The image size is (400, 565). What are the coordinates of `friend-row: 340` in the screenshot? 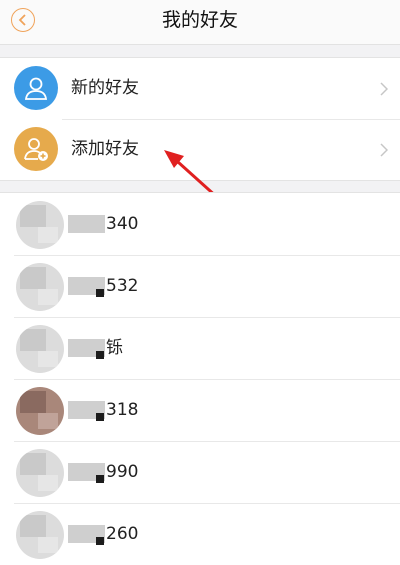 It's located at (200, 224).